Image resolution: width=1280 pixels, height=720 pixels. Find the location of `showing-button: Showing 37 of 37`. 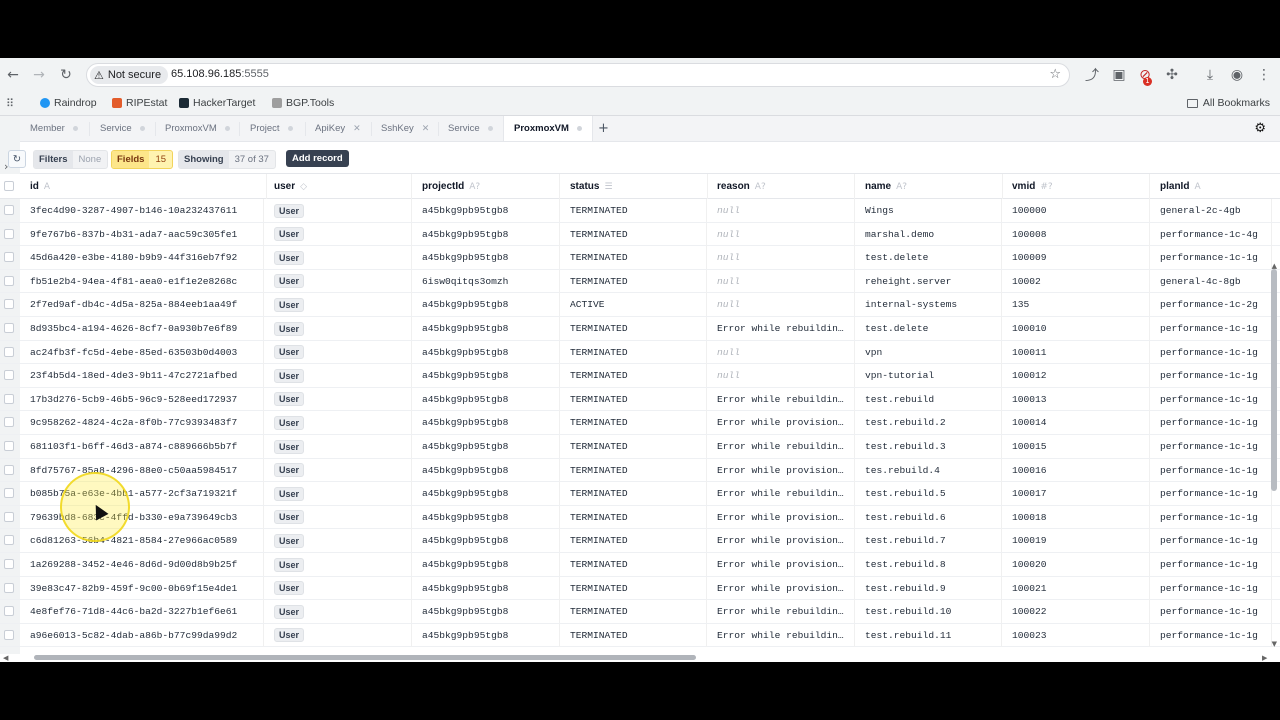

showing-button: Showing 37 of 37 is located at coordinates (227, 159).